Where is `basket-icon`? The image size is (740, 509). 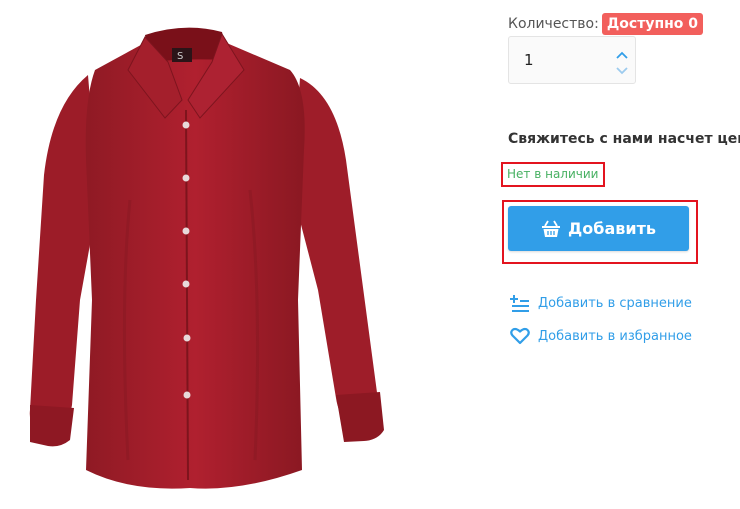
basket-icon is located at coordinates (551, 229).